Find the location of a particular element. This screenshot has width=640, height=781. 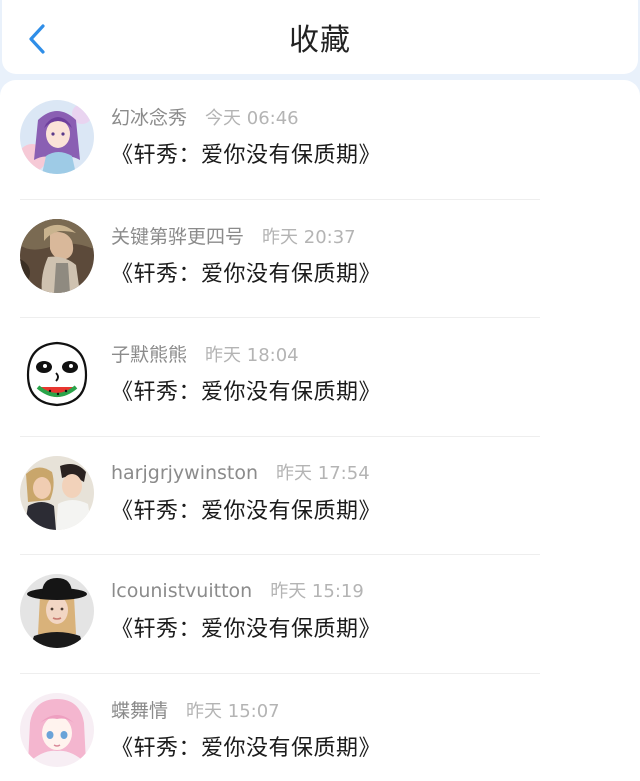

timestamp: 昨天 15:07 is located at coordinates (233, 711).